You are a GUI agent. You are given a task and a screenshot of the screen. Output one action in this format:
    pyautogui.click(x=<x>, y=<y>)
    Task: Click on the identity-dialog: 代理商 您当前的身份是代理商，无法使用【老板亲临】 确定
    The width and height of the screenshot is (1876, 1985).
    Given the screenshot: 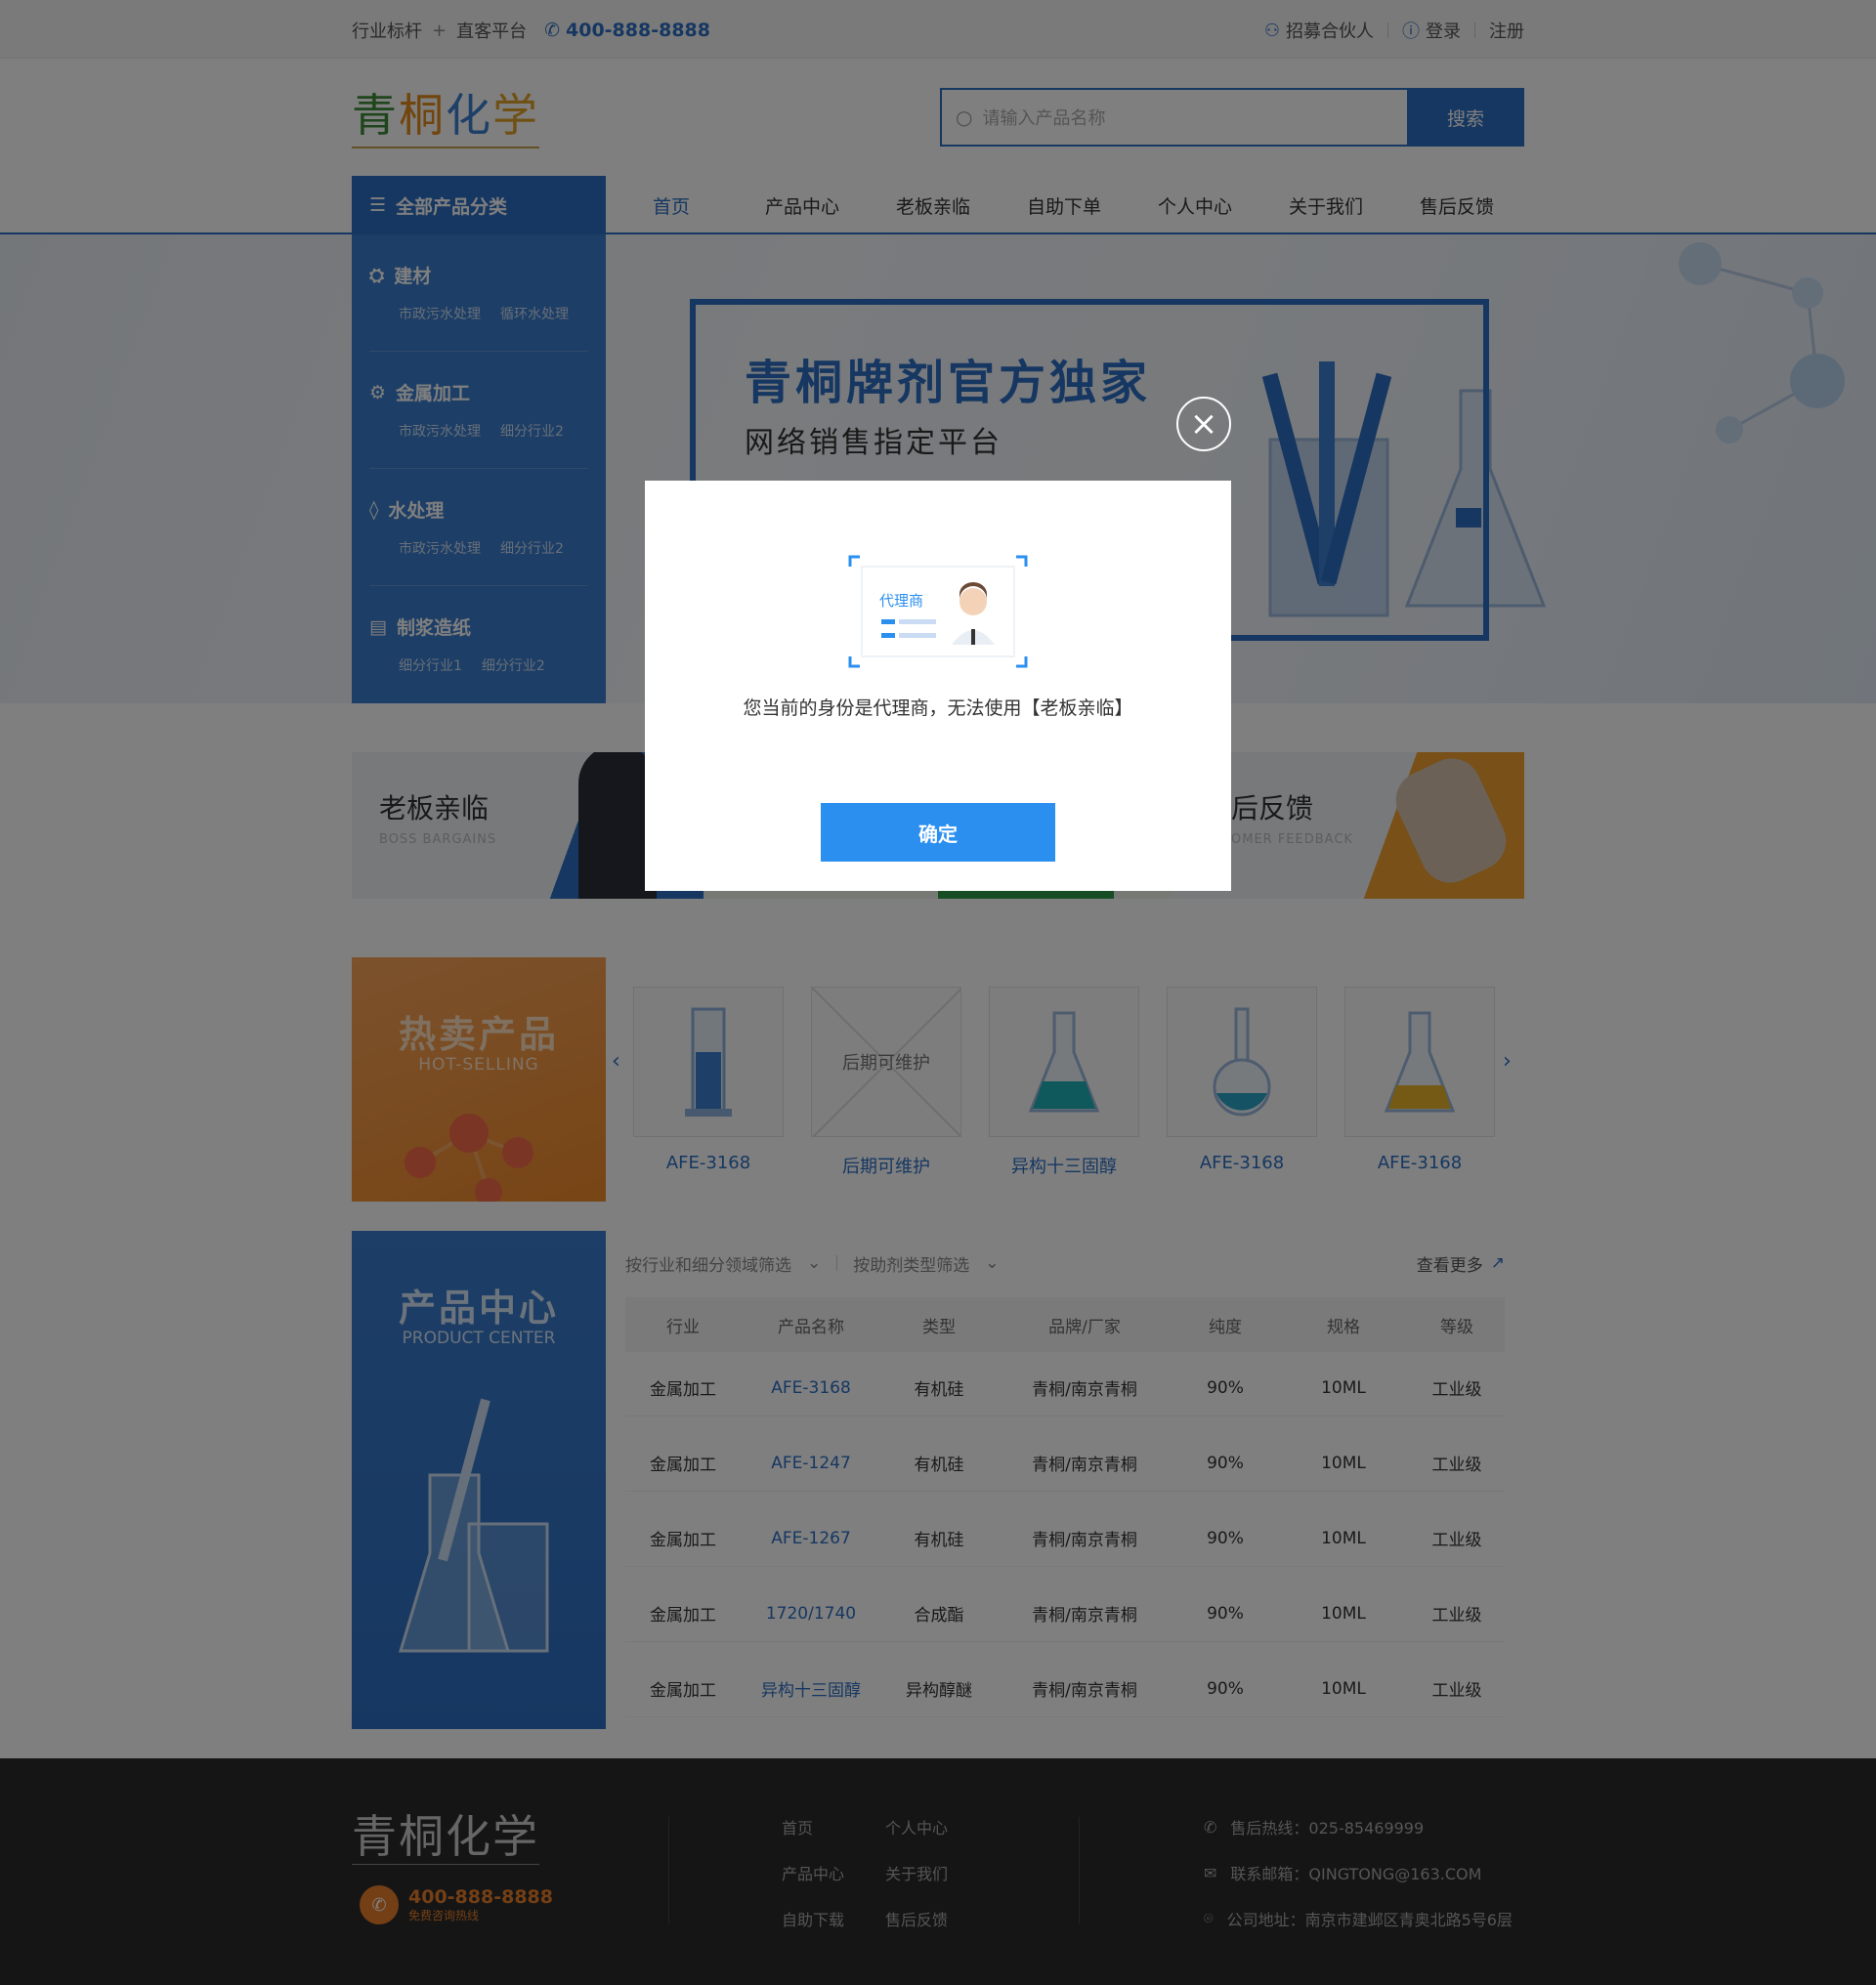 What is the action you would take?
    pyautogui.click(x=938, y=686)
    